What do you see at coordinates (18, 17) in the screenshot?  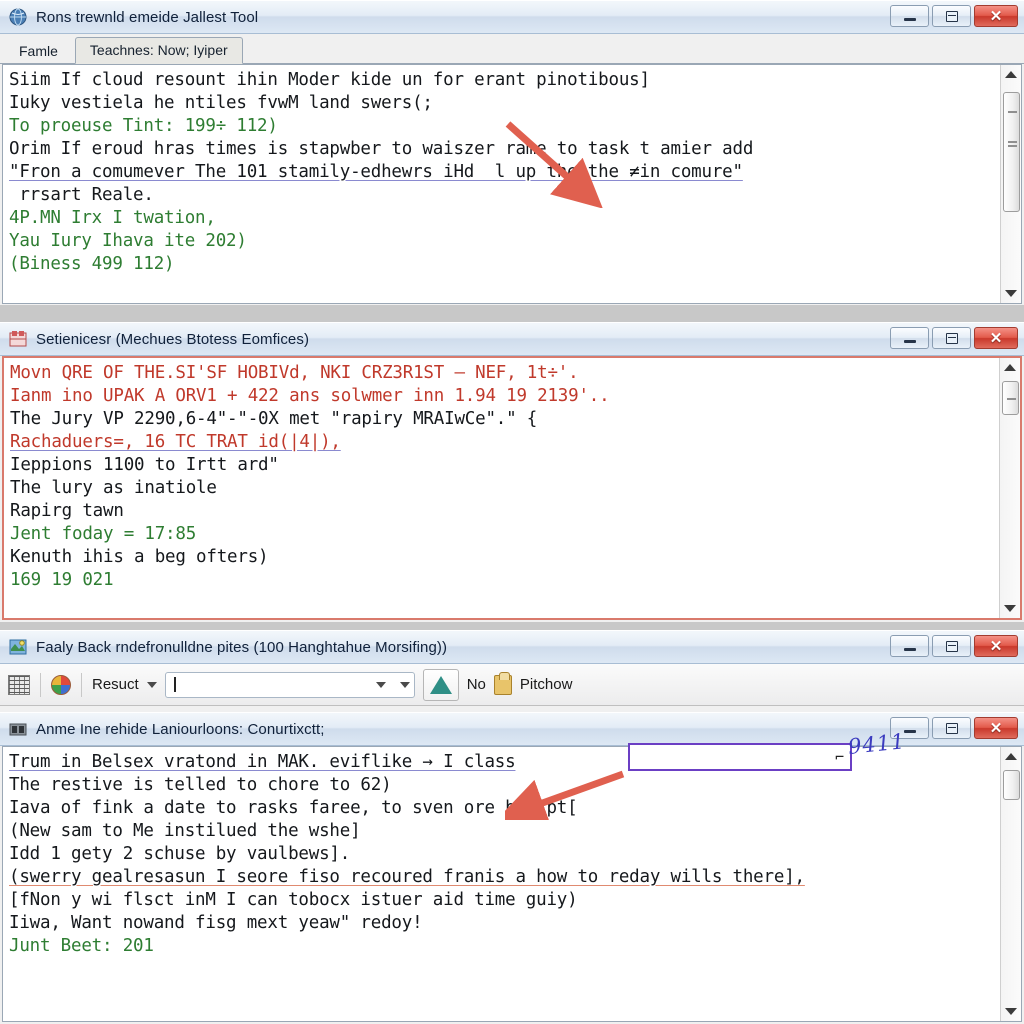 I see `app-globe-icon` at bounding box center [18, 17].